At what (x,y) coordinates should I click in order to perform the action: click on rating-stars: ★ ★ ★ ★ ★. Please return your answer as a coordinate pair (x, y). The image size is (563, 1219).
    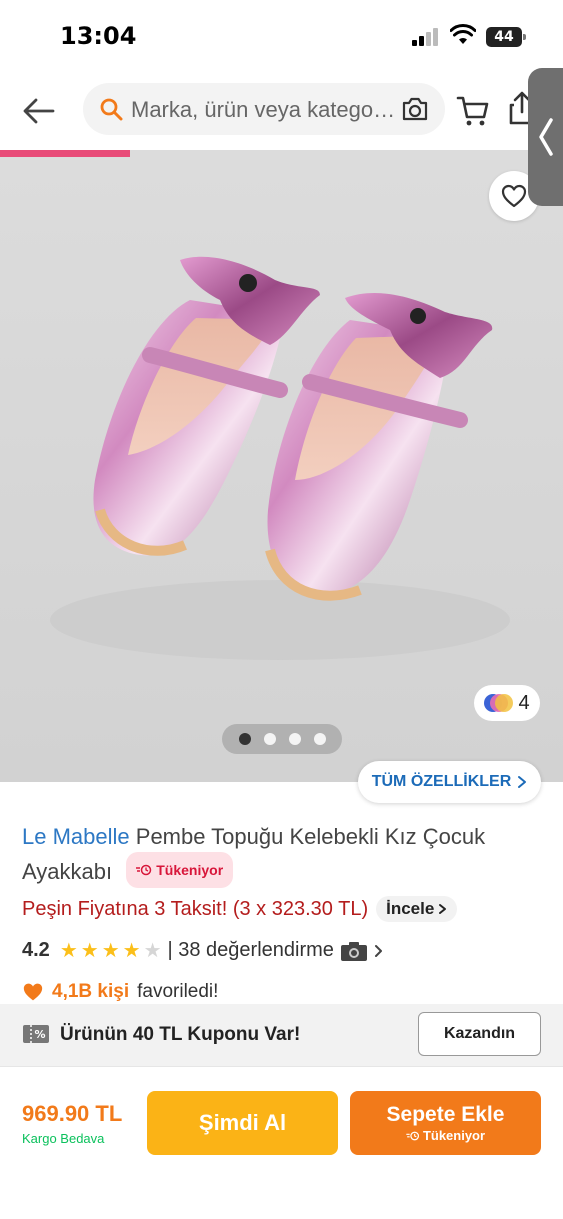
    Looking at the image, I should click on (111, 951).